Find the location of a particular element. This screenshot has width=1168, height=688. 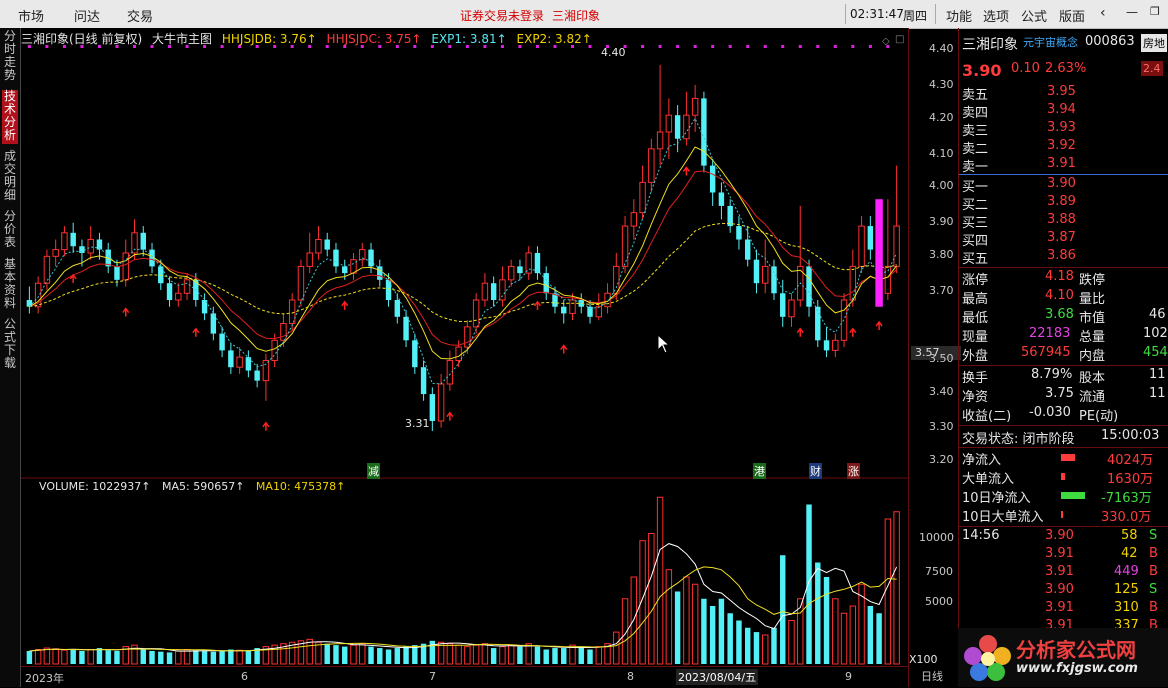

minimize-icon: — is located at coordinates (1132, 12).